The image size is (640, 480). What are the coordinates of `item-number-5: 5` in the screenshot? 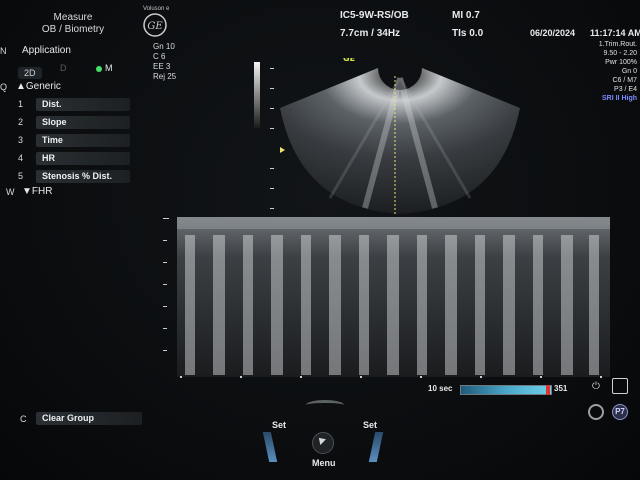 It's located at (21, 176).